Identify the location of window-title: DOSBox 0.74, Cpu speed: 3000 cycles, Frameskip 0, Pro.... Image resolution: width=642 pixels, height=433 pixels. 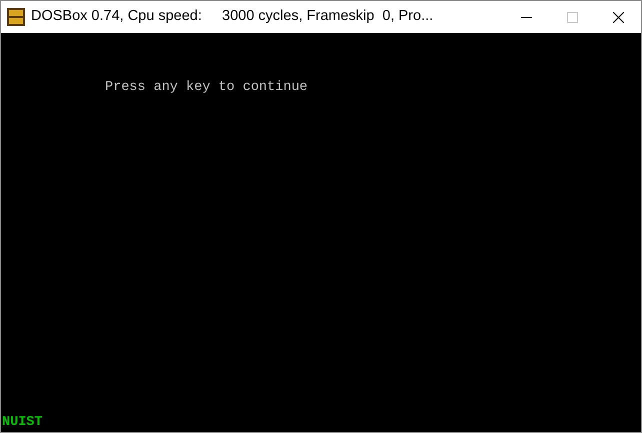
(232, 16).